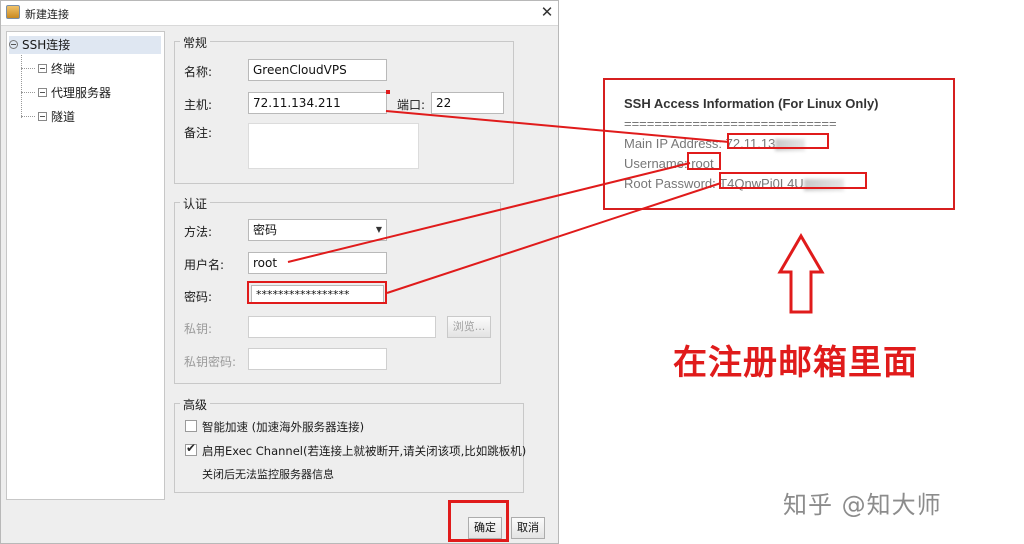 The height and width of the screenshot is (544, 1024). What do you see at coordinates (557, 126) in the screenshot?
I see `ip-connector-line` at bounding box center [557, 126].